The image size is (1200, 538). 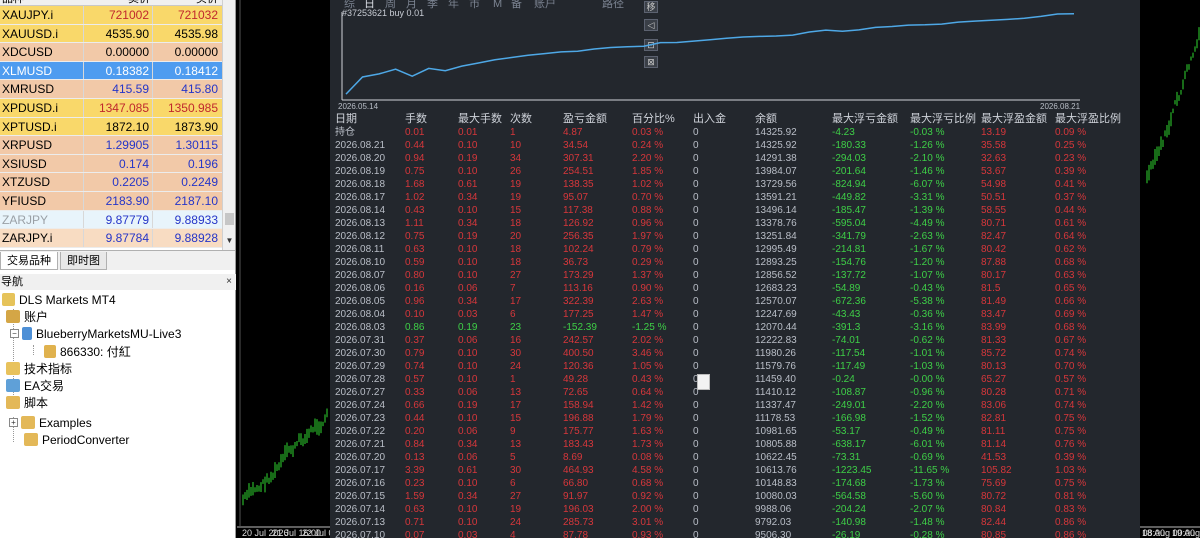 I want to click on tree-indicators: 技术指标, so click(x=39, y=368).